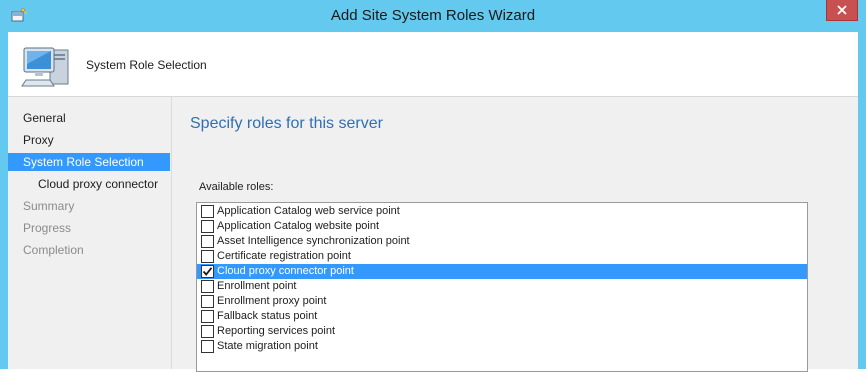 The height and width of the screenshot is (372, 866). What do you see at coordinates (298, 226) in the screenshot?
I see `role-label: Application Catalog website point` at bounding box center [298, 226].